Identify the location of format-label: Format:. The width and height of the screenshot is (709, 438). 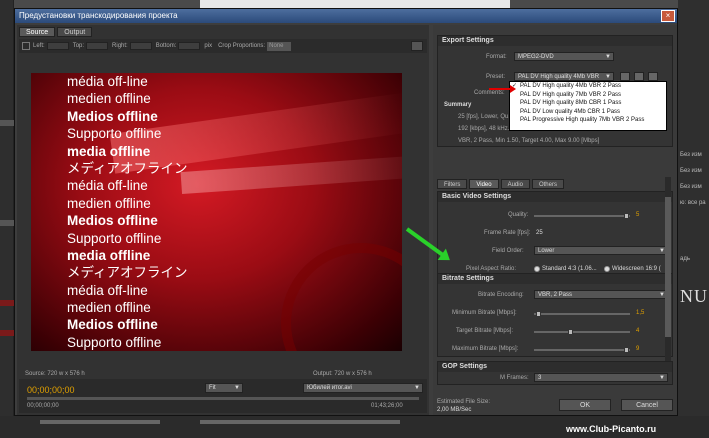
(496, 57).